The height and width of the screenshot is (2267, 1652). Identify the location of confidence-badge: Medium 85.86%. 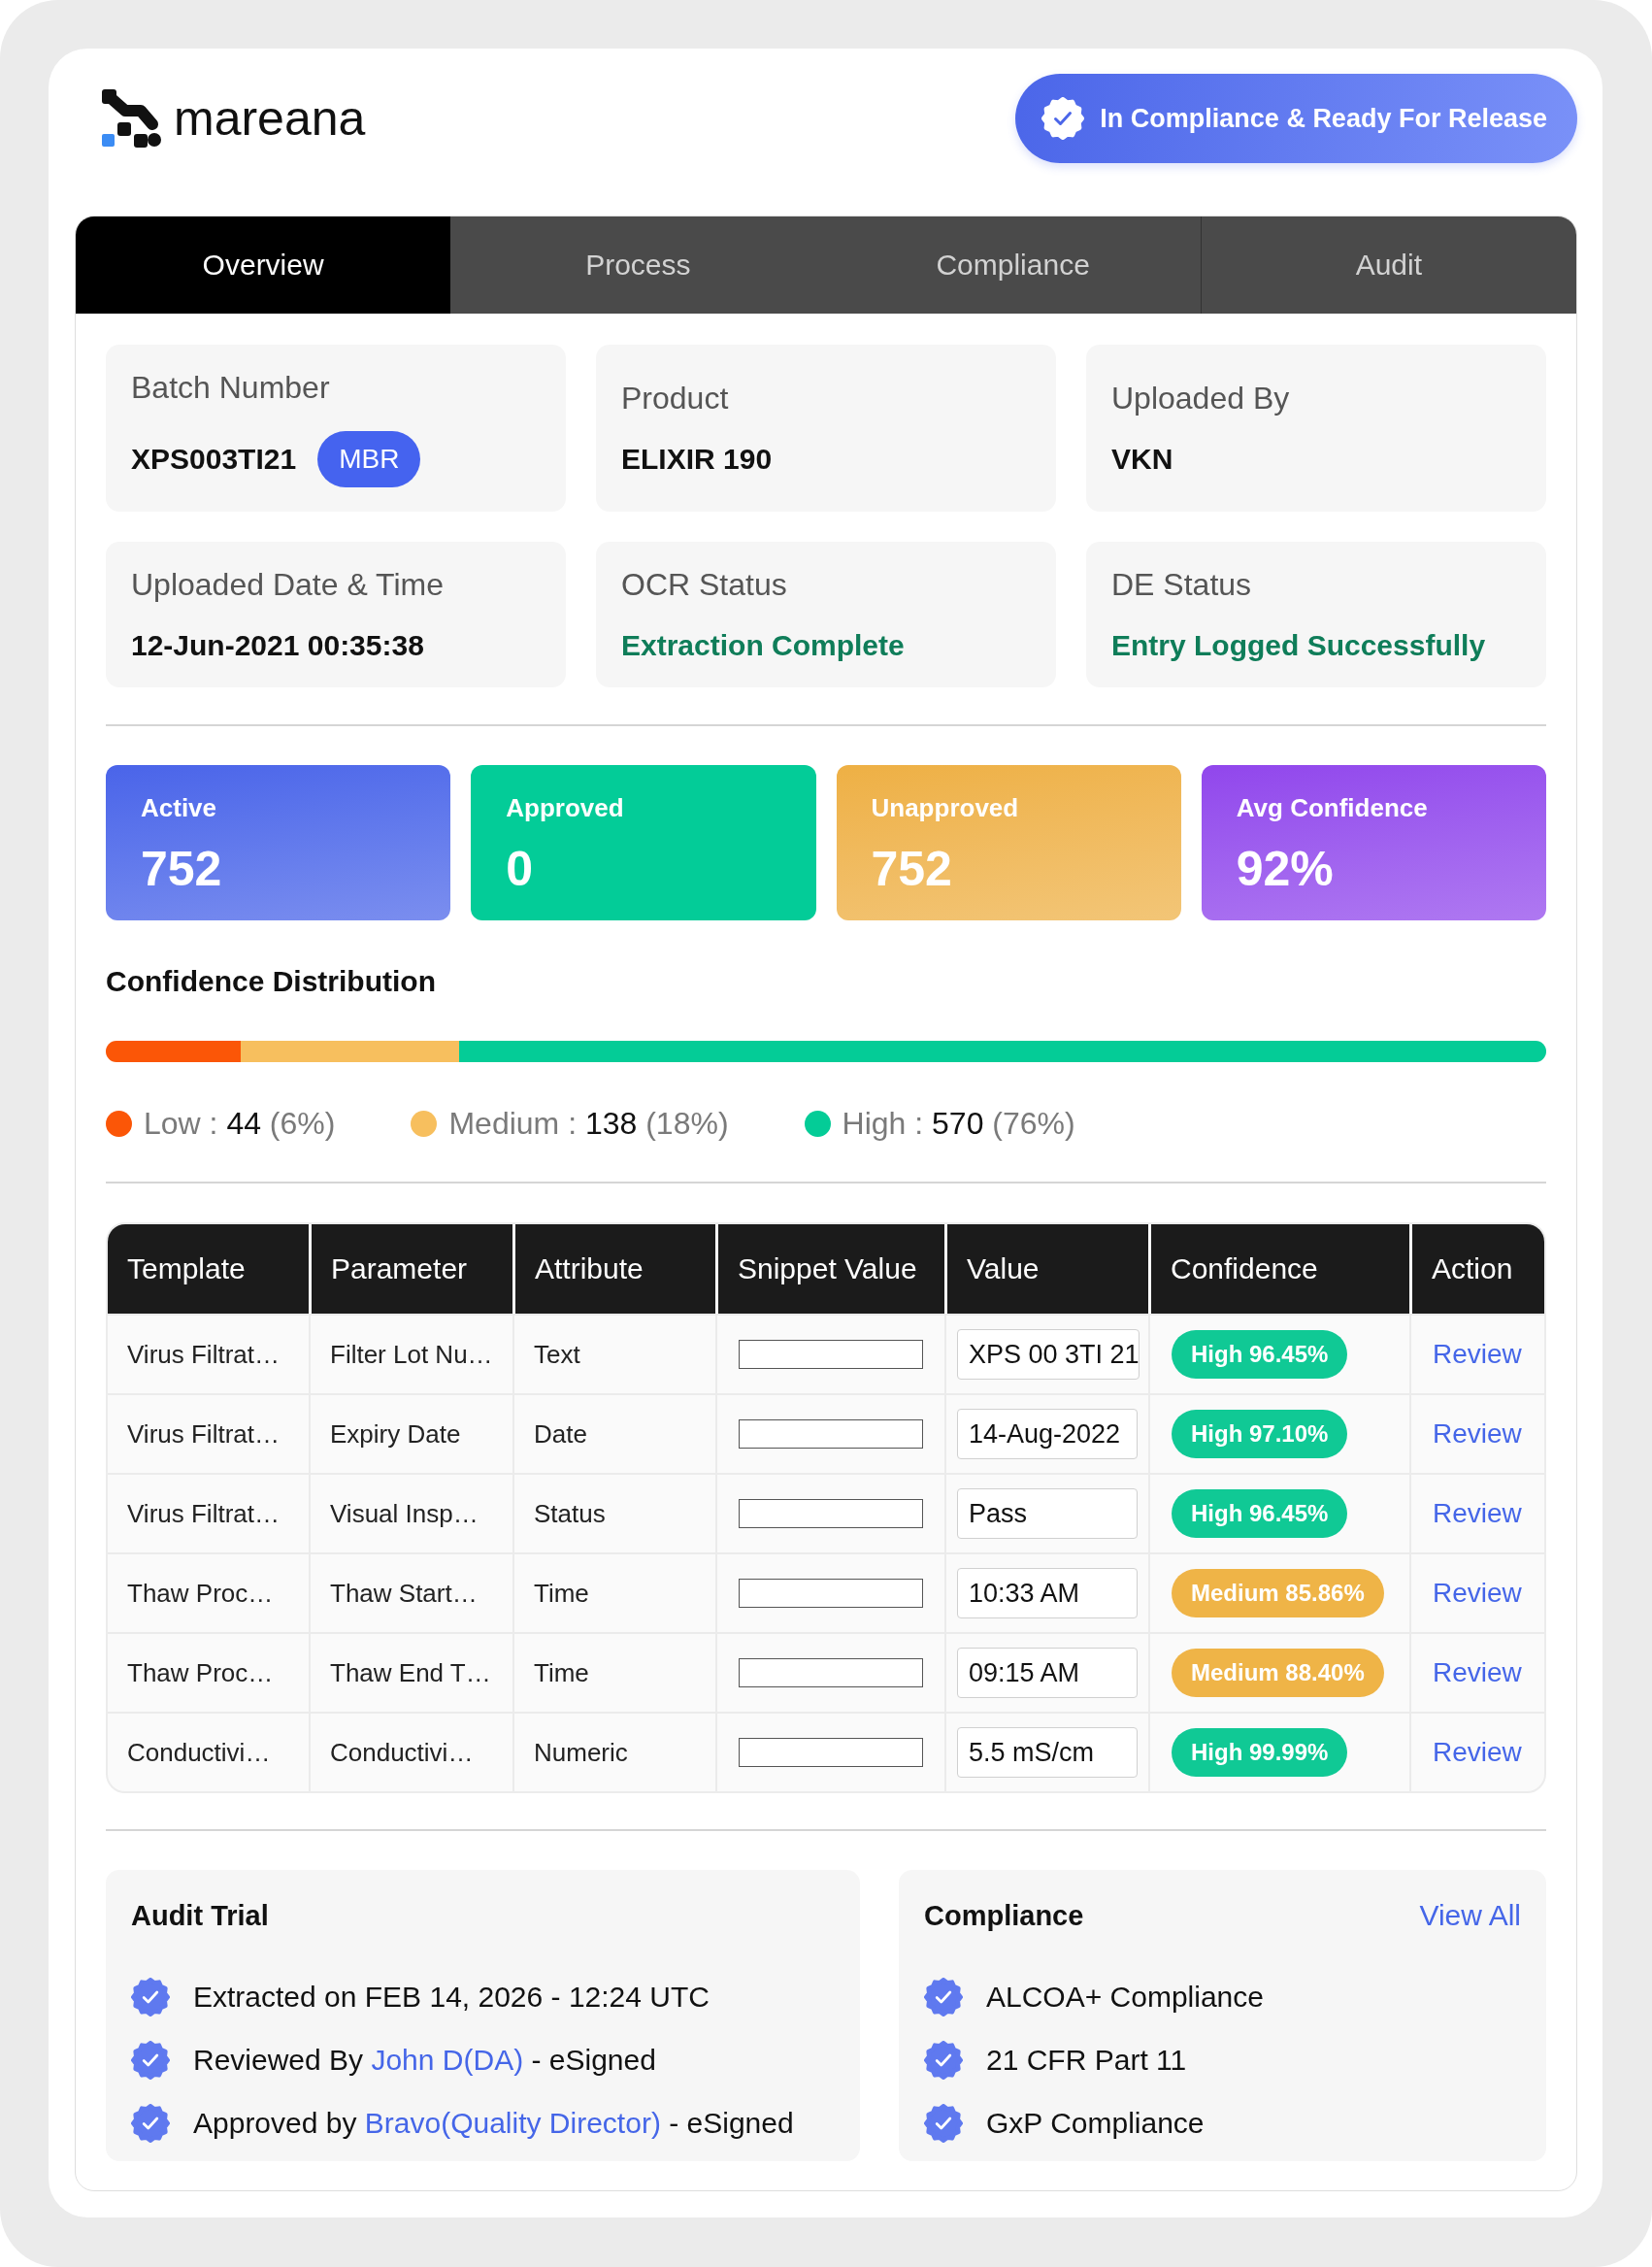
(1278, 1593).